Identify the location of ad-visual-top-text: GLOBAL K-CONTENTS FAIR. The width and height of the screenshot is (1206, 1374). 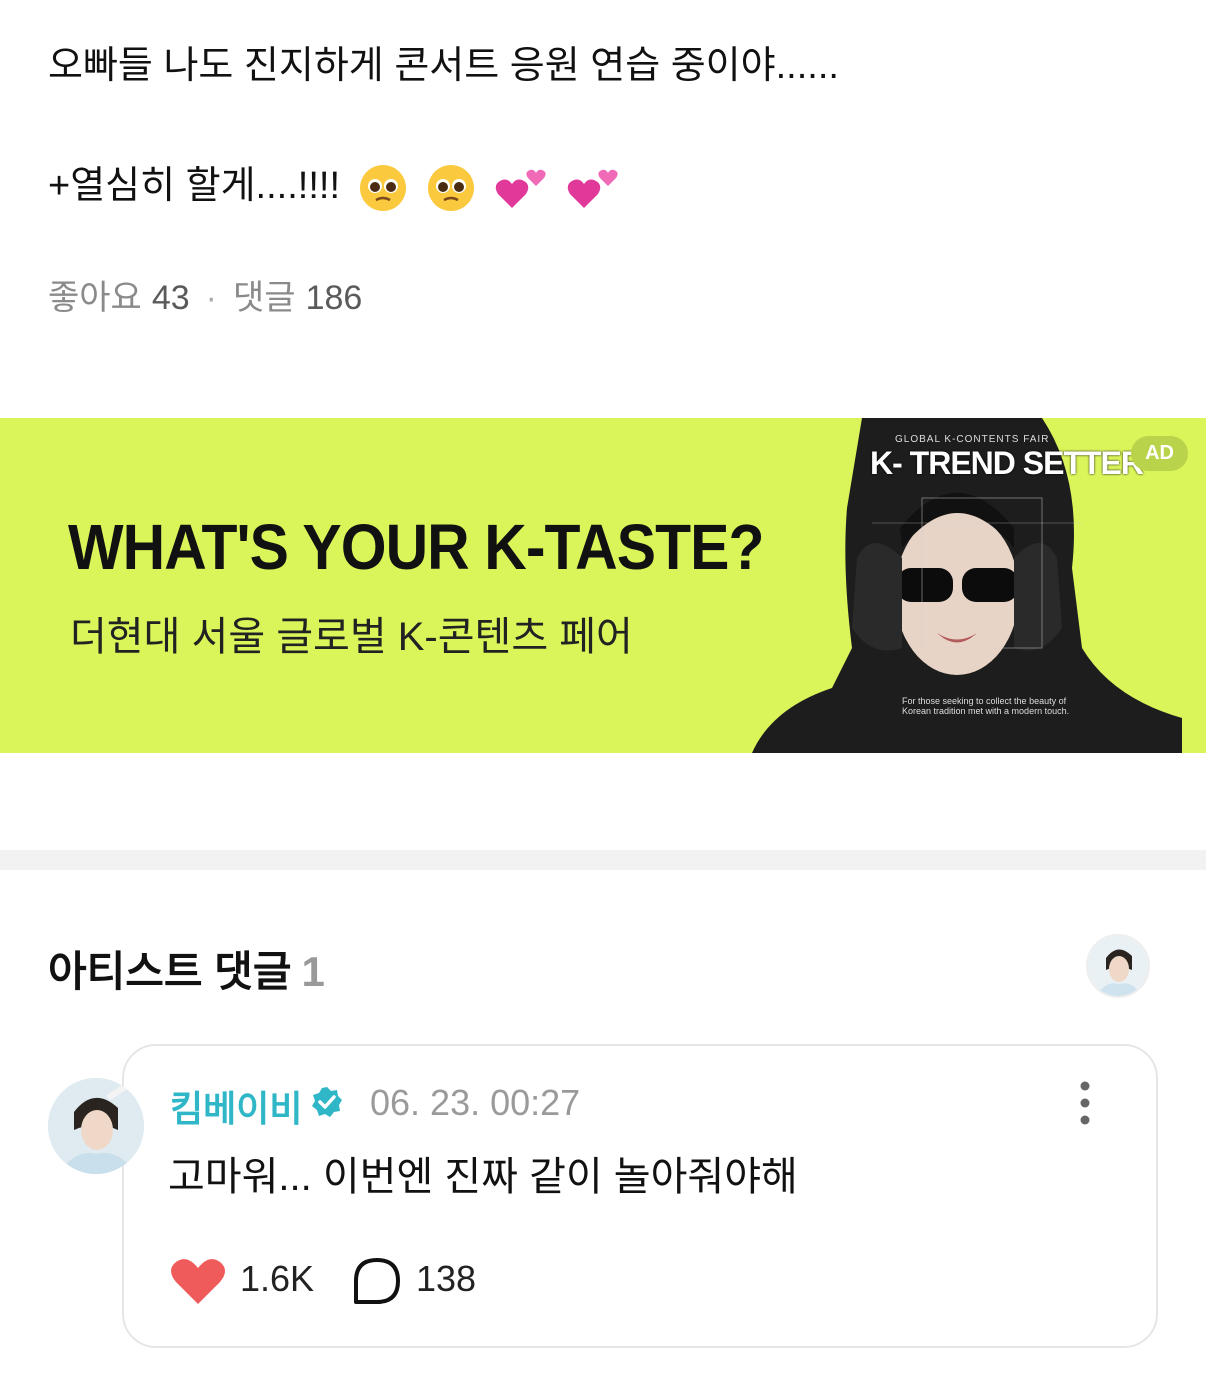
(972, 439).